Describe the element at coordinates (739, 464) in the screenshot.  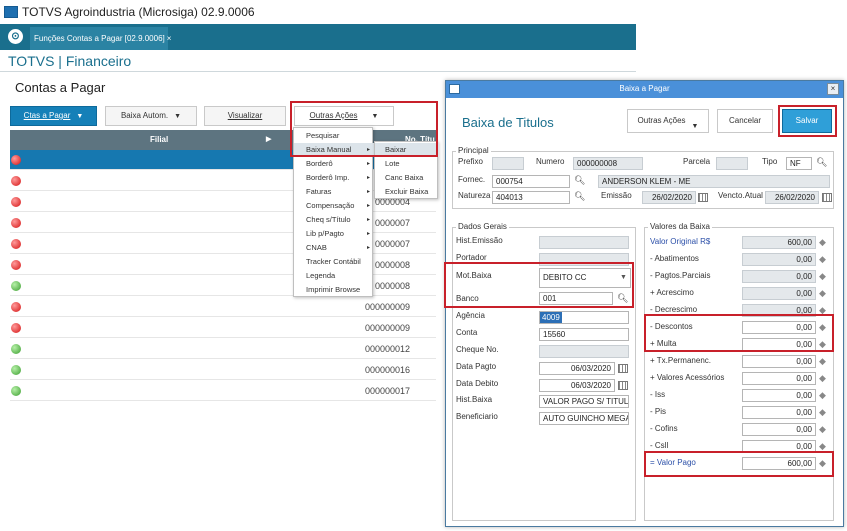
I see `highlight-valor-pago` at that location.